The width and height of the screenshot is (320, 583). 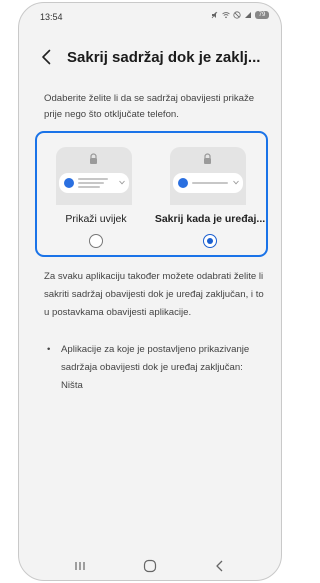 I want to click on dnd-icon, so click(x=237, y=15).